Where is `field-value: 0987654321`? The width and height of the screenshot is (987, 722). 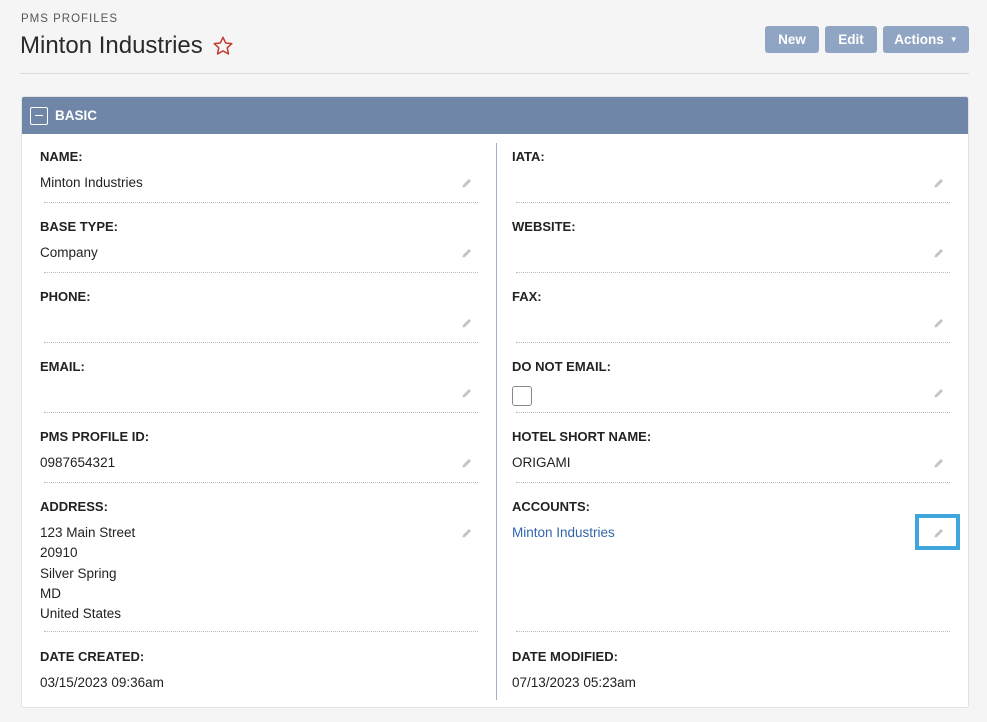 field-value: 0987654321 is located at coordinates (78, 462).